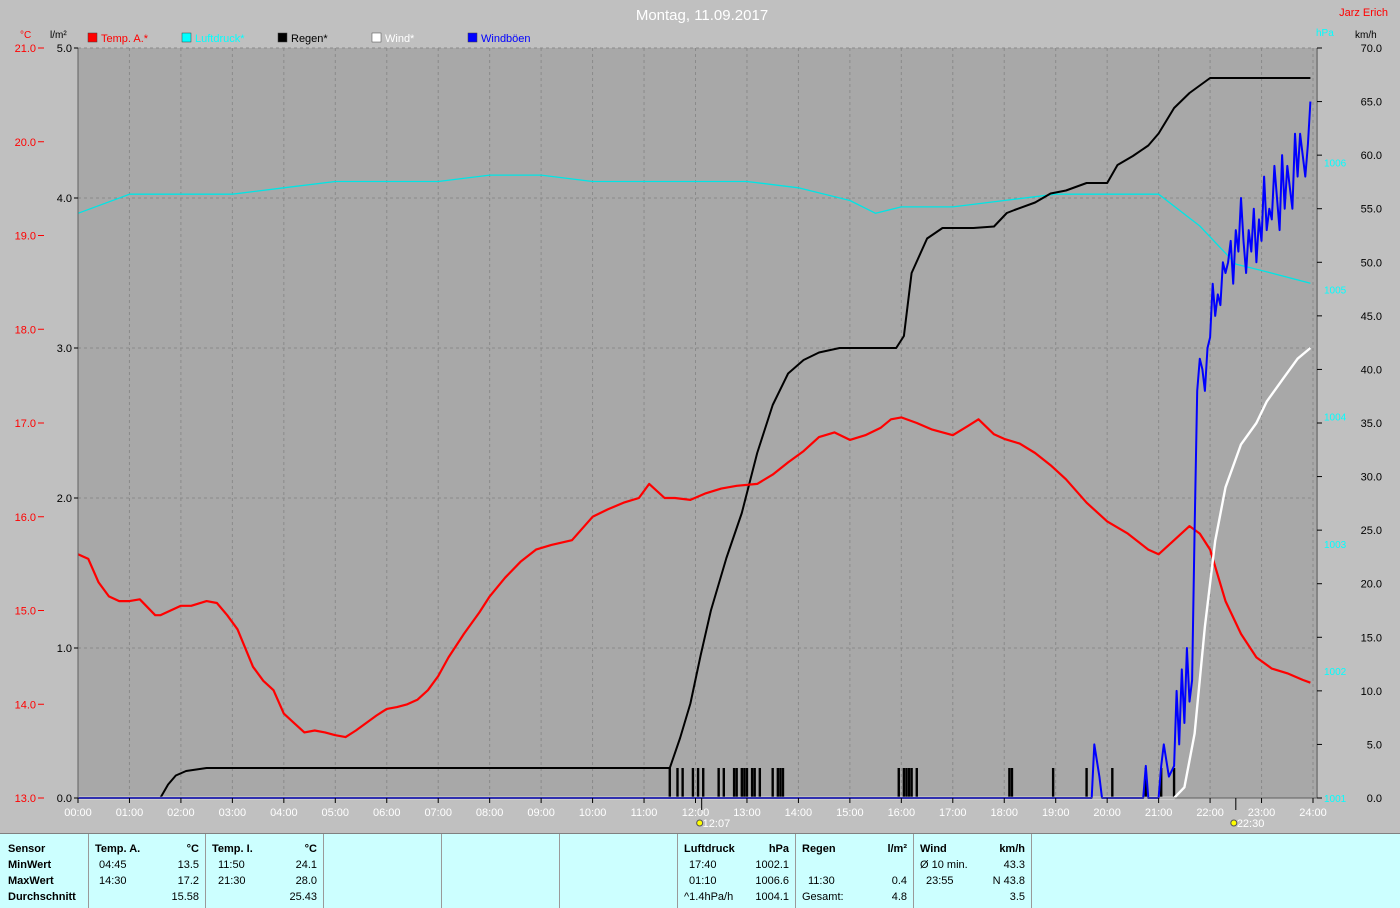 This screenshot has height=908, width=1400. I want to click on time-tick-label: 16:00, so click(902, 813).